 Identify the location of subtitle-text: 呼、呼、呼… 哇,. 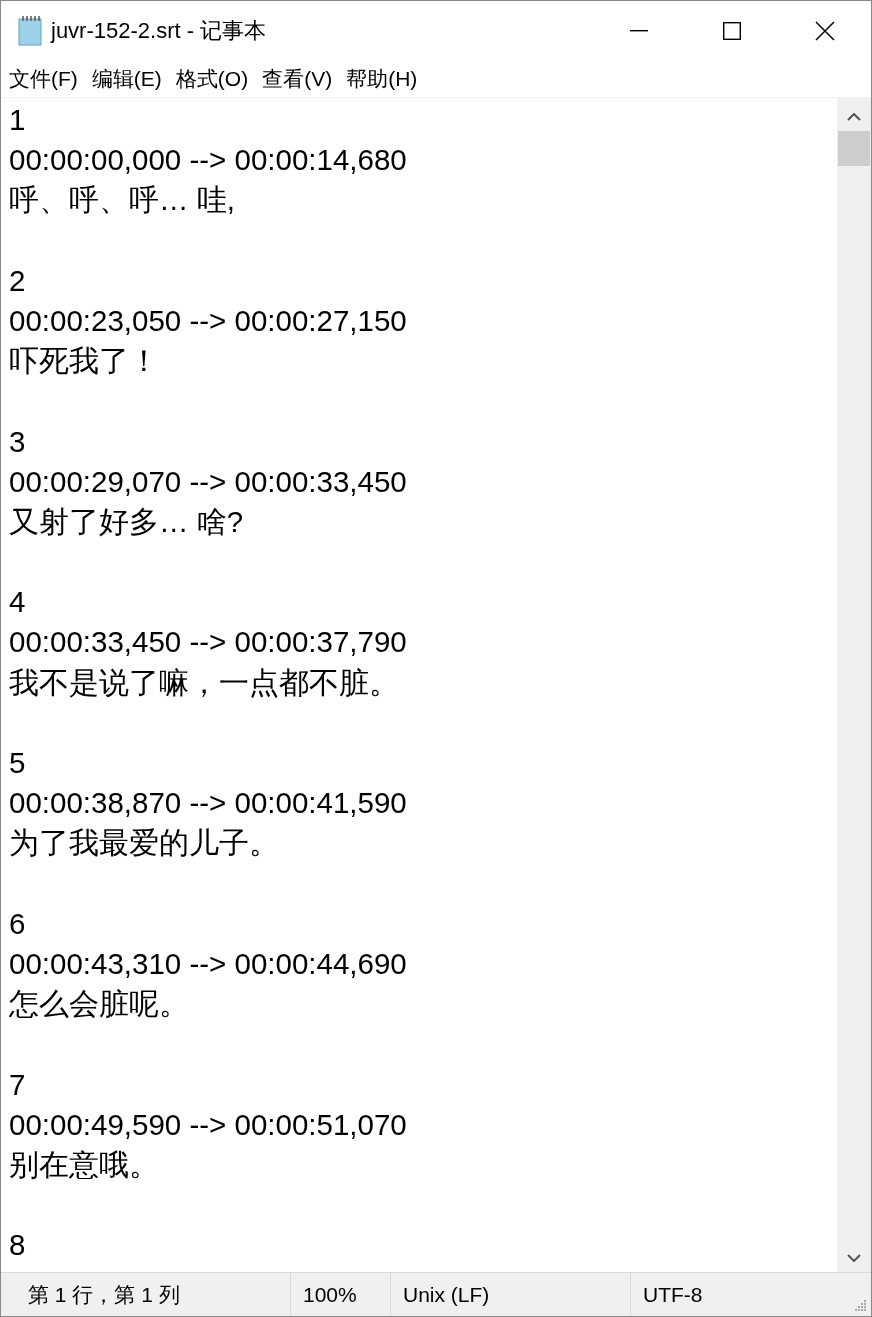
(122, 200).